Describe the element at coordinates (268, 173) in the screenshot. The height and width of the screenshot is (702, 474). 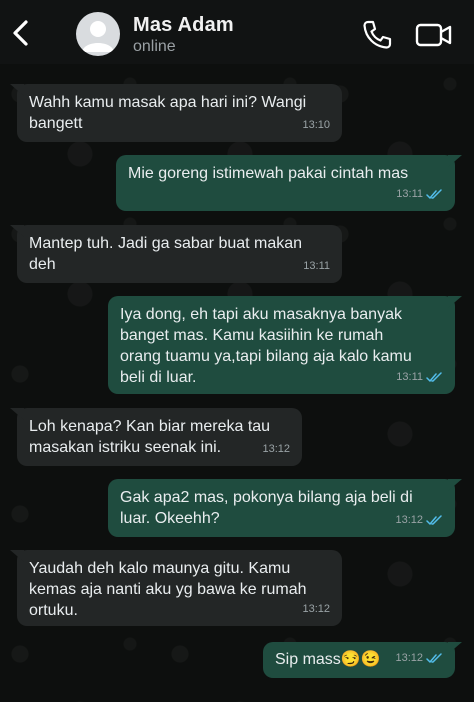
I see `message-text: Mie goreng istimewah pakai cintah mas` at that location.